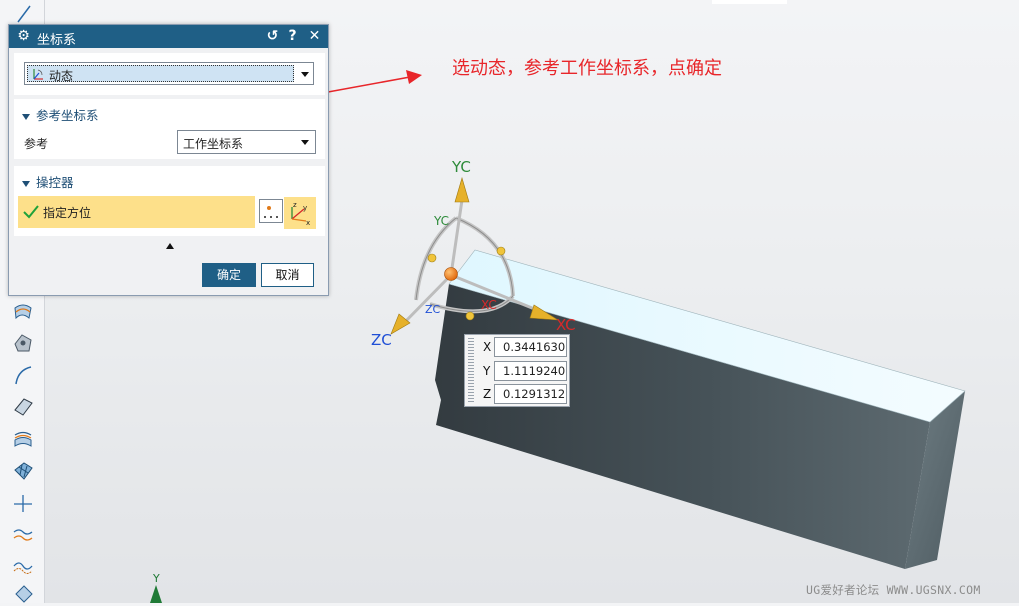 The height and width of the screenshot is (606, 1019). What do you see at coordinates (489, 305) in the screenshot?
I see `xc-inner-label: XC` at bounding box center [489, 305].